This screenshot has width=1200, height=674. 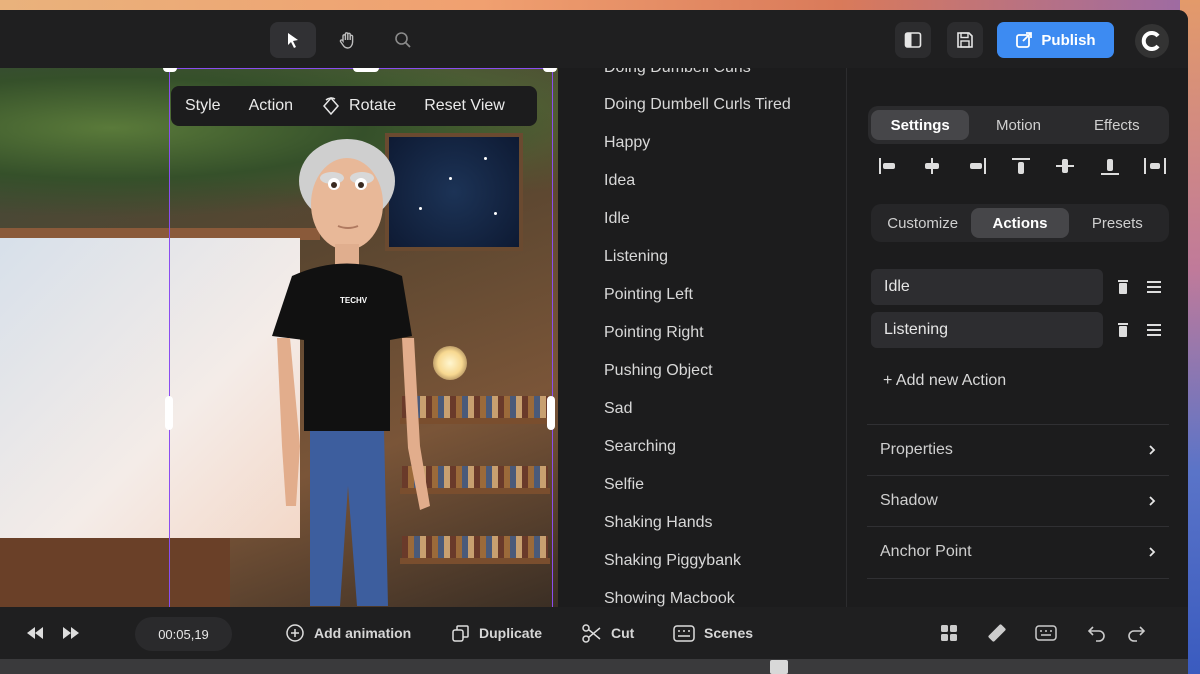 I want to click on rewind-button, so click(x=35, y=633).